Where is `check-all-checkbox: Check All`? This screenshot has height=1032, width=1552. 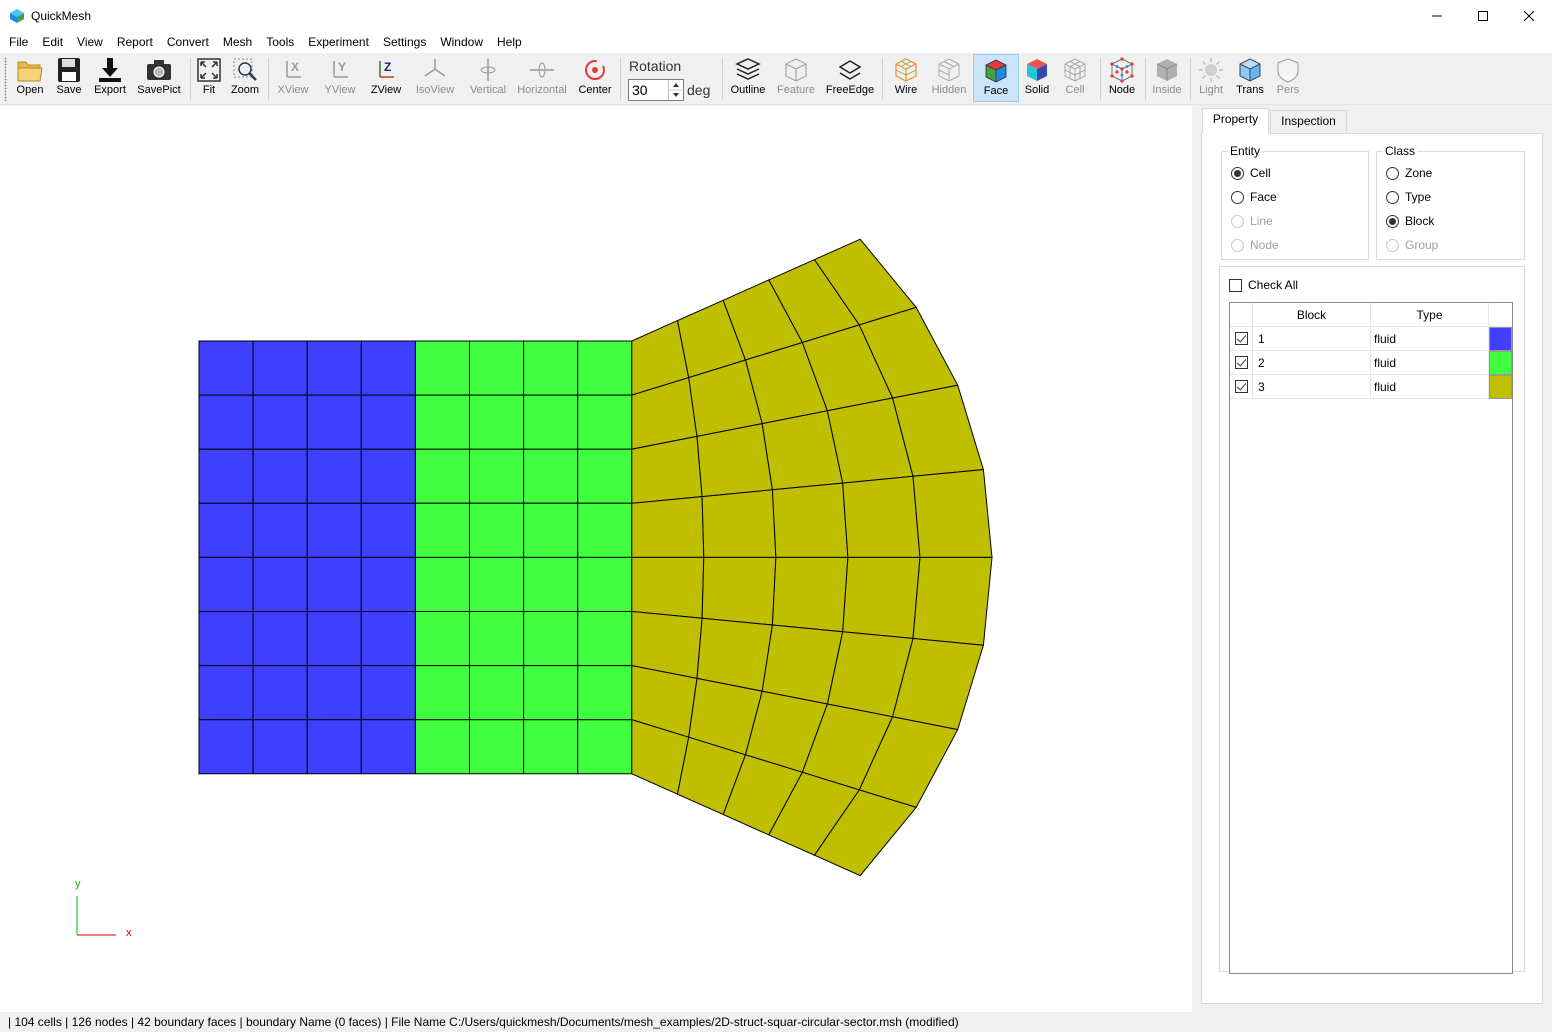 check-all-checkbox: Check All is located at coordinates (1263, 285).